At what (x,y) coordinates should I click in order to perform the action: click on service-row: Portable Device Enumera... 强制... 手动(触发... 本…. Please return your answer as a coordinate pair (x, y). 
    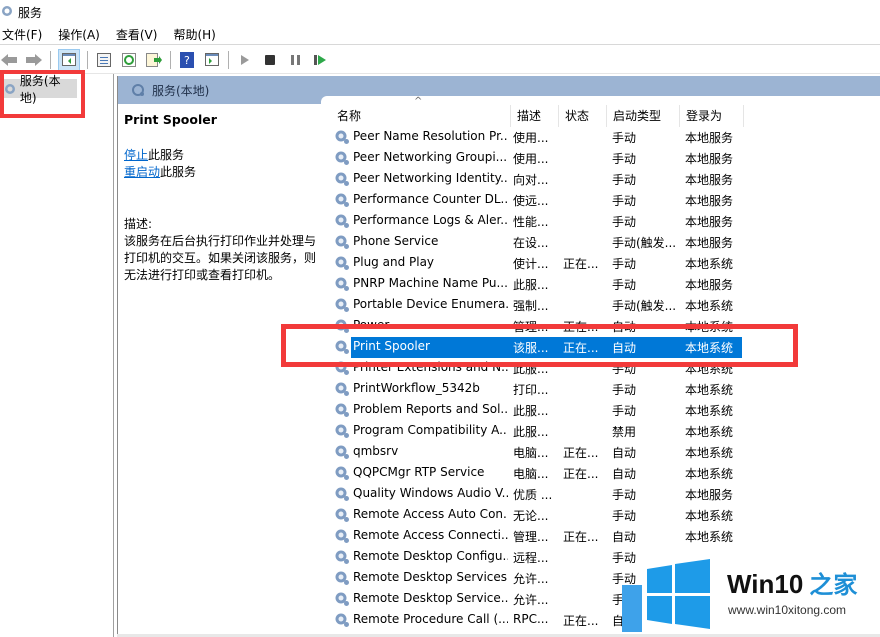
    Looking at the image, I should click on (600, 305).